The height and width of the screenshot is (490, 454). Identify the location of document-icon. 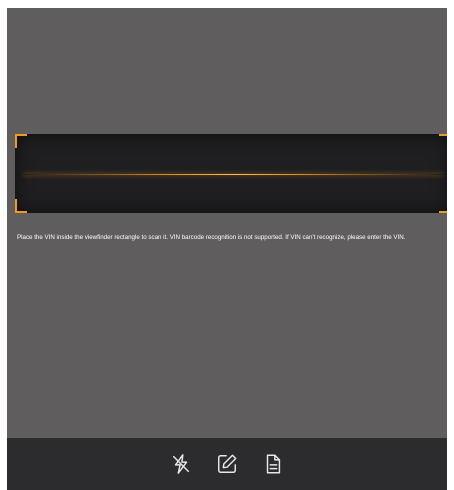
(273, 464).